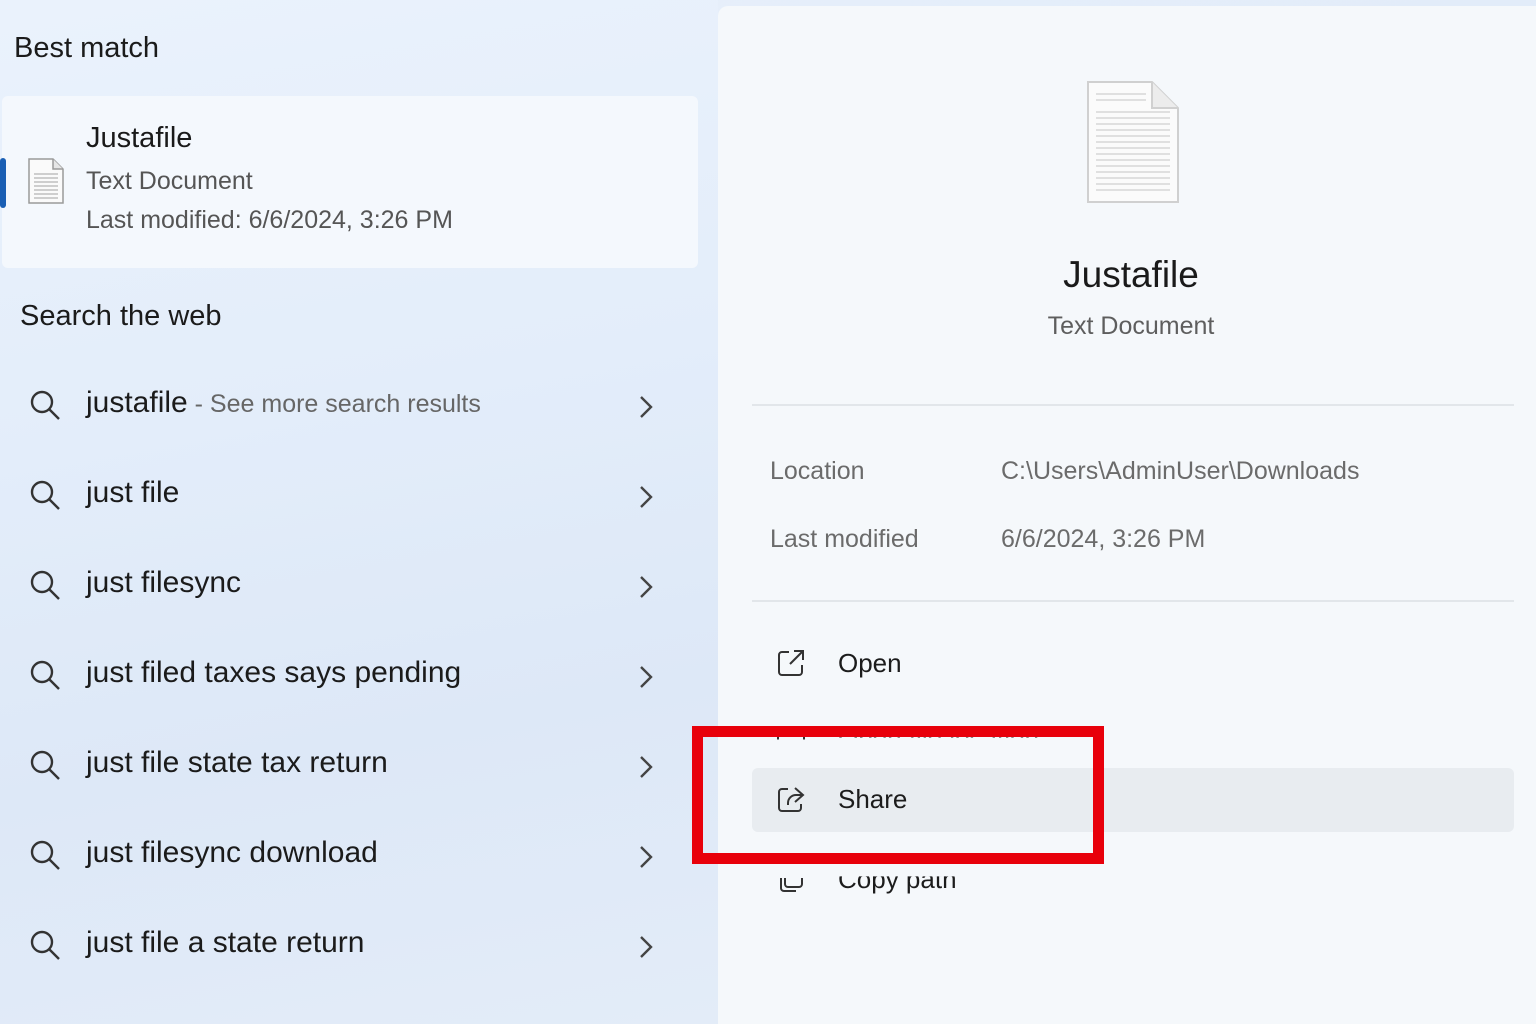 The height and width of the screenshot is (1024, 1536). What do you see at coordinates (1133, 664) in the screenshot?
I see `open-button: Open` at bounding box center [1133, 664].